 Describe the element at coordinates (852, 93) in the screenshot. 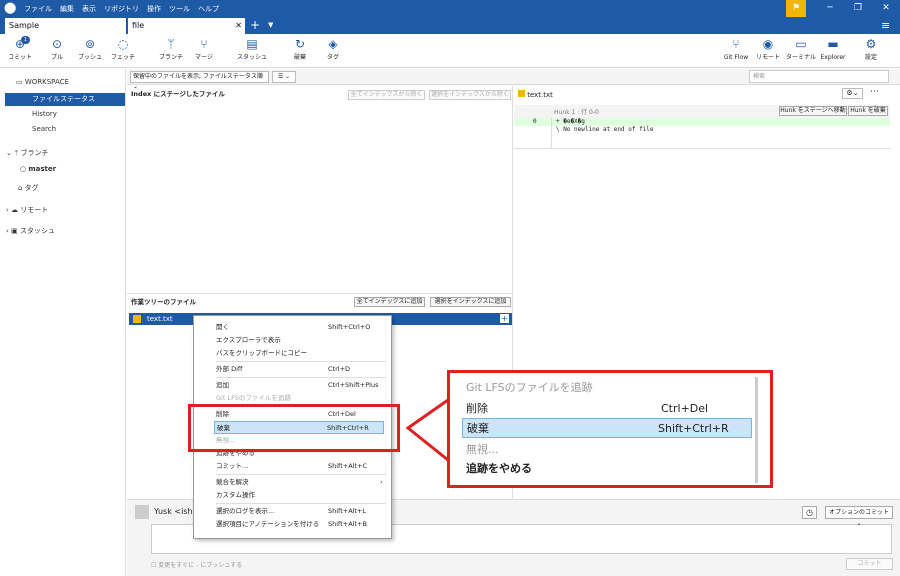

I see `settings-icon: ⚙⌄` at that location.